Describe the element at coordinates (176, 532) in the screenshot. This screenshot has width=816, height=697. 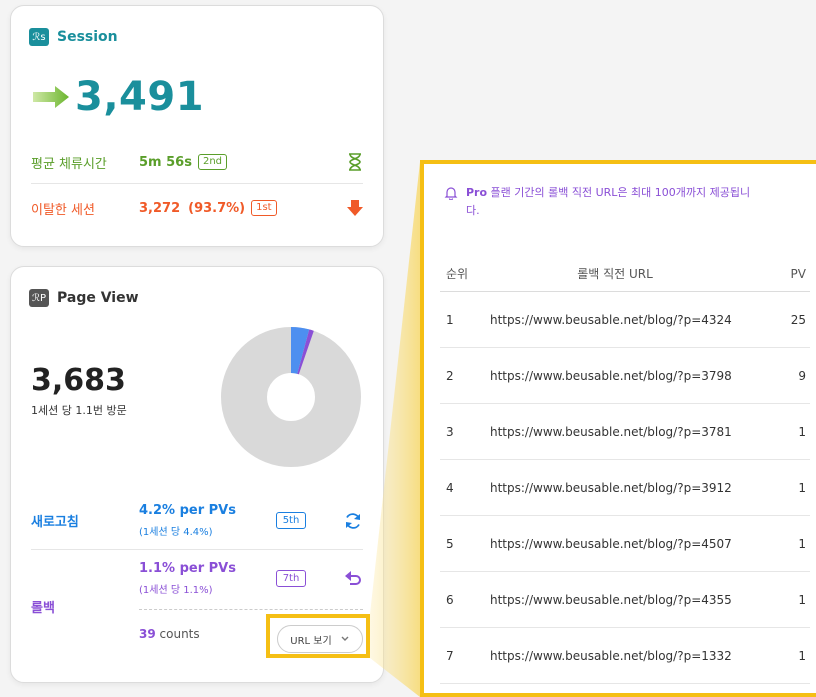
I see `refresh-sub: (1세션 당 4.4%)` at that location.